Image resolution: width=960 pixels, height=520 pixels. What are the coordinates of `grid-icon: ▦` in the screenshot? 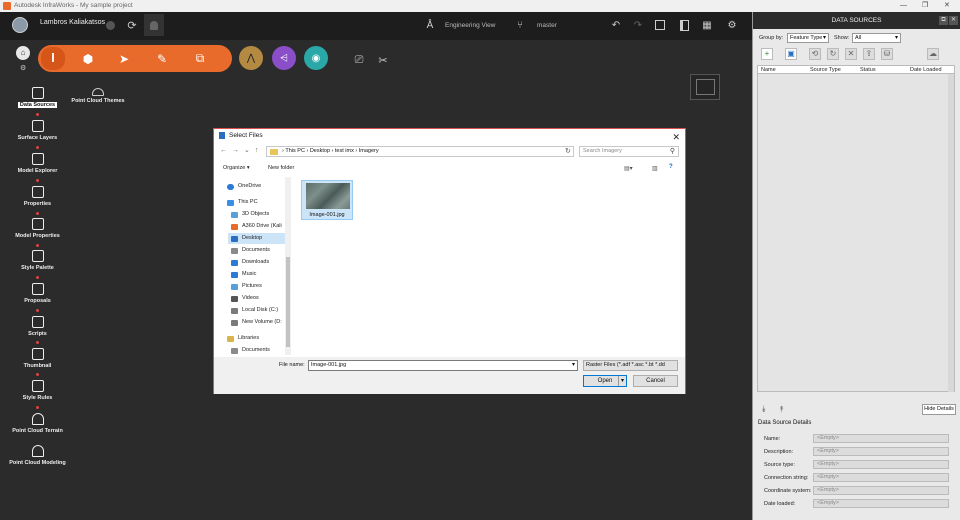 It's located at (707, 25).